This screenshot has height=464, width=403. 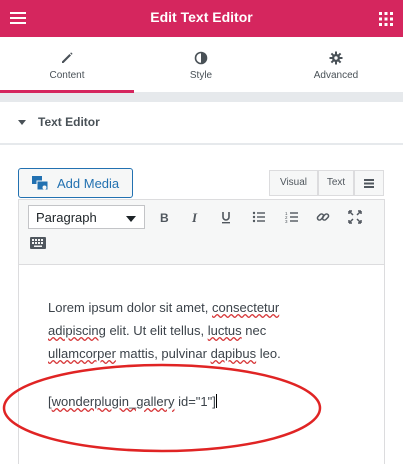 I want to click on add-media-button: Add Media, so click(x=75, y=183).